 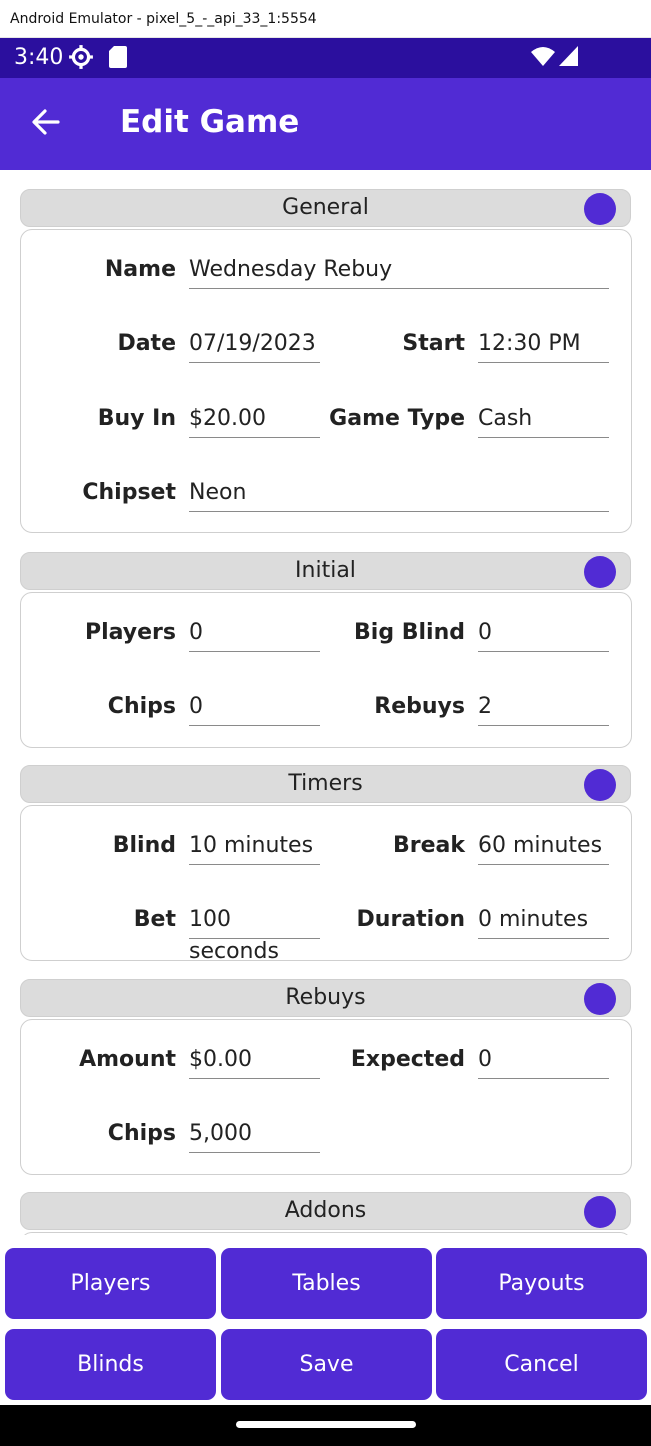 What do you see at coordinates (543, 1061) in the screenshot?
I see `expected-field: 0` at bounding box center [543, 1061].